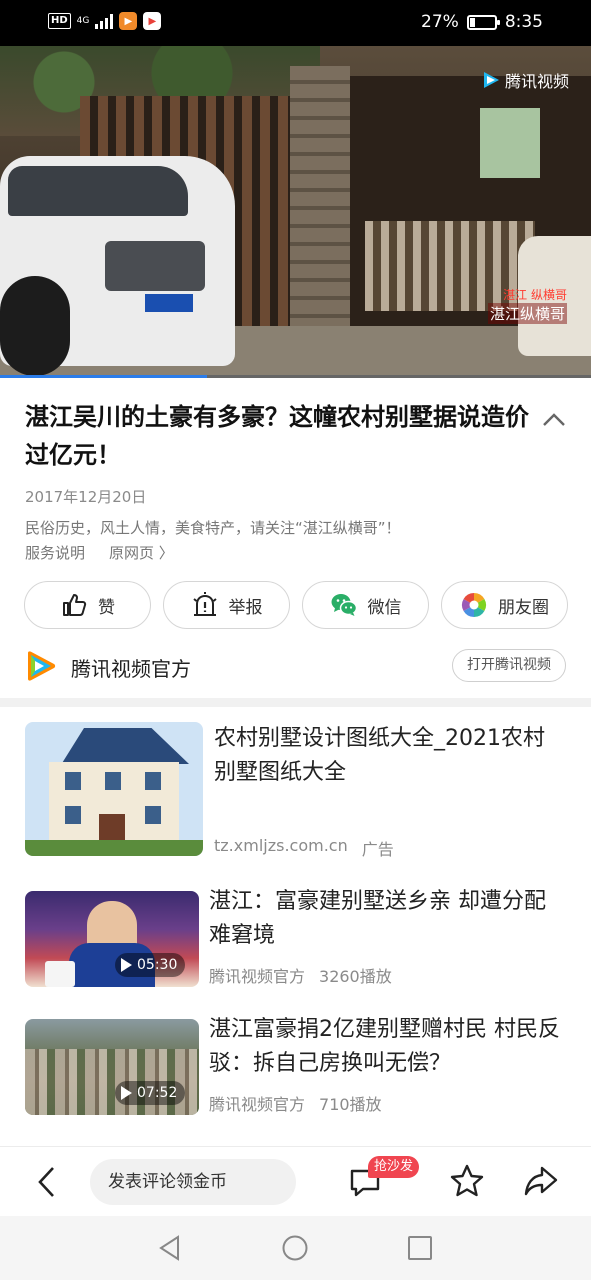 Image resolution: width=591 pixels, height=1280 pixels. I want to click on ad-meta: tz.xmljzs.com.cn 广告, so click(304, 848).